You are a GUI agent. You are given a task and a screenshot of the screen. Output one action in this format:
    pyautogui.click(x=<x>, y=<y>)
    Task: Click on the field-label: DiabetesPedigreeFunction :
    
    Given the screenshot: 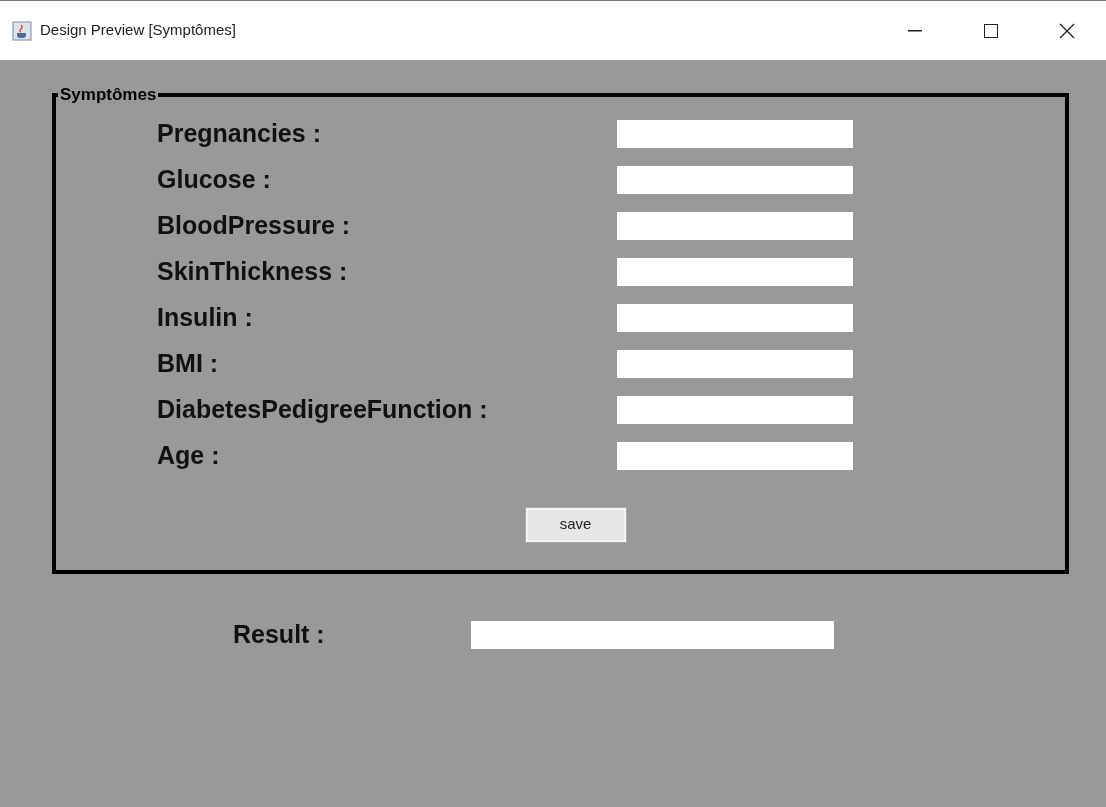 What is the action you would take?
    pyautogui.click(x=323, y=409)
    